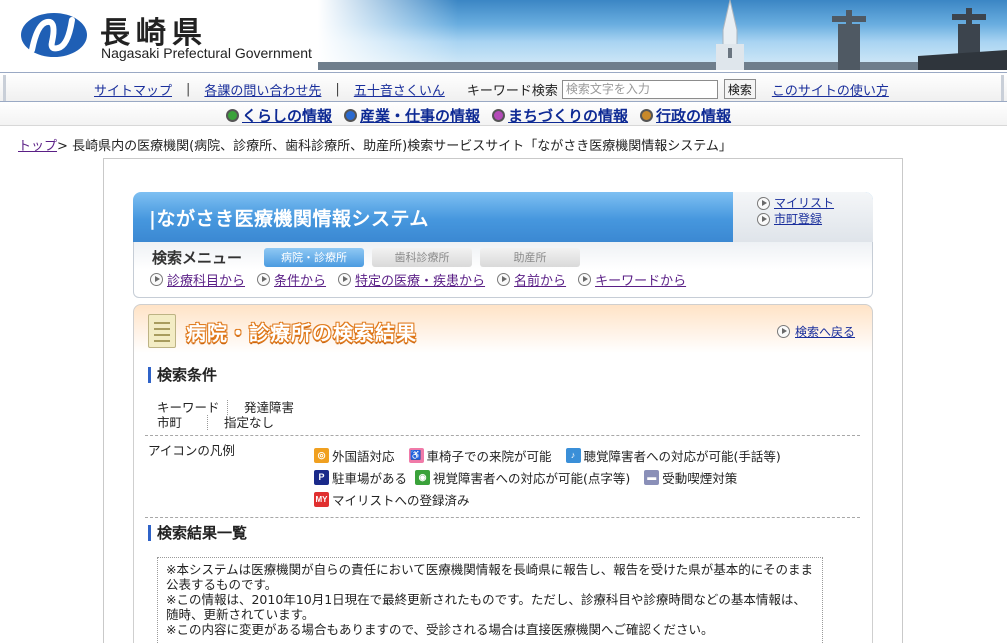 This screenshot has height=643, width=1007. Describe the element at coordinates (532, 478) in the screenshot. I see `legend-label: 視覚障害者への対応が可能(点字等)` at that location.